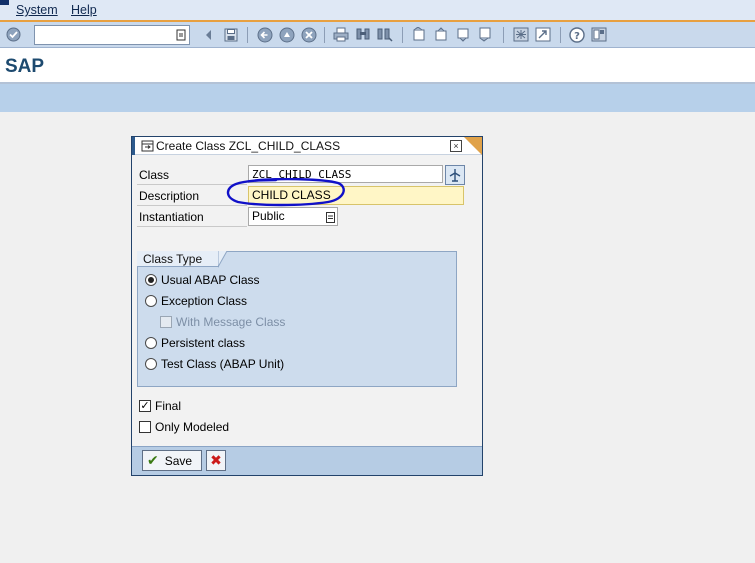 This screenshot has width=755, height=563. I want to click on menu-system-label: System, so click(37, 10).